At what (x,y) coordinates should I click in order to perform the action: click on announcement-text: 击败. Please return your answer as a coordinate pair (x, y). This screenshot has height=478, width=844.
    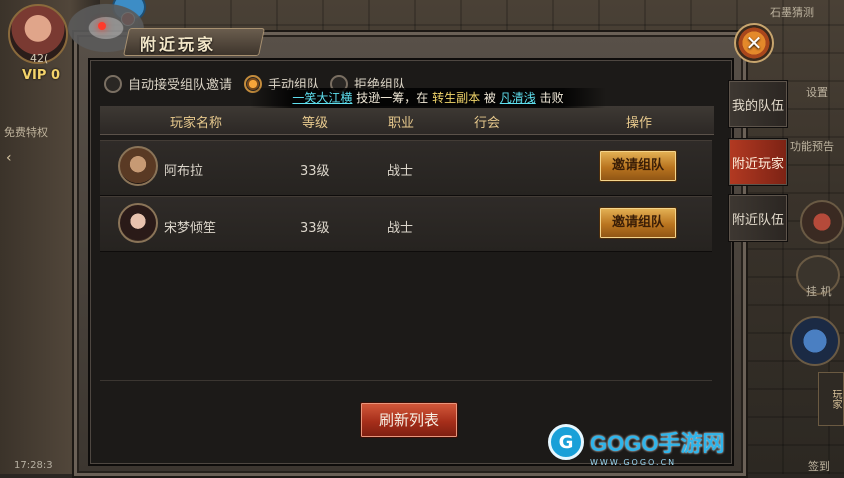
    Looking at the image, I should click on (549, 98).